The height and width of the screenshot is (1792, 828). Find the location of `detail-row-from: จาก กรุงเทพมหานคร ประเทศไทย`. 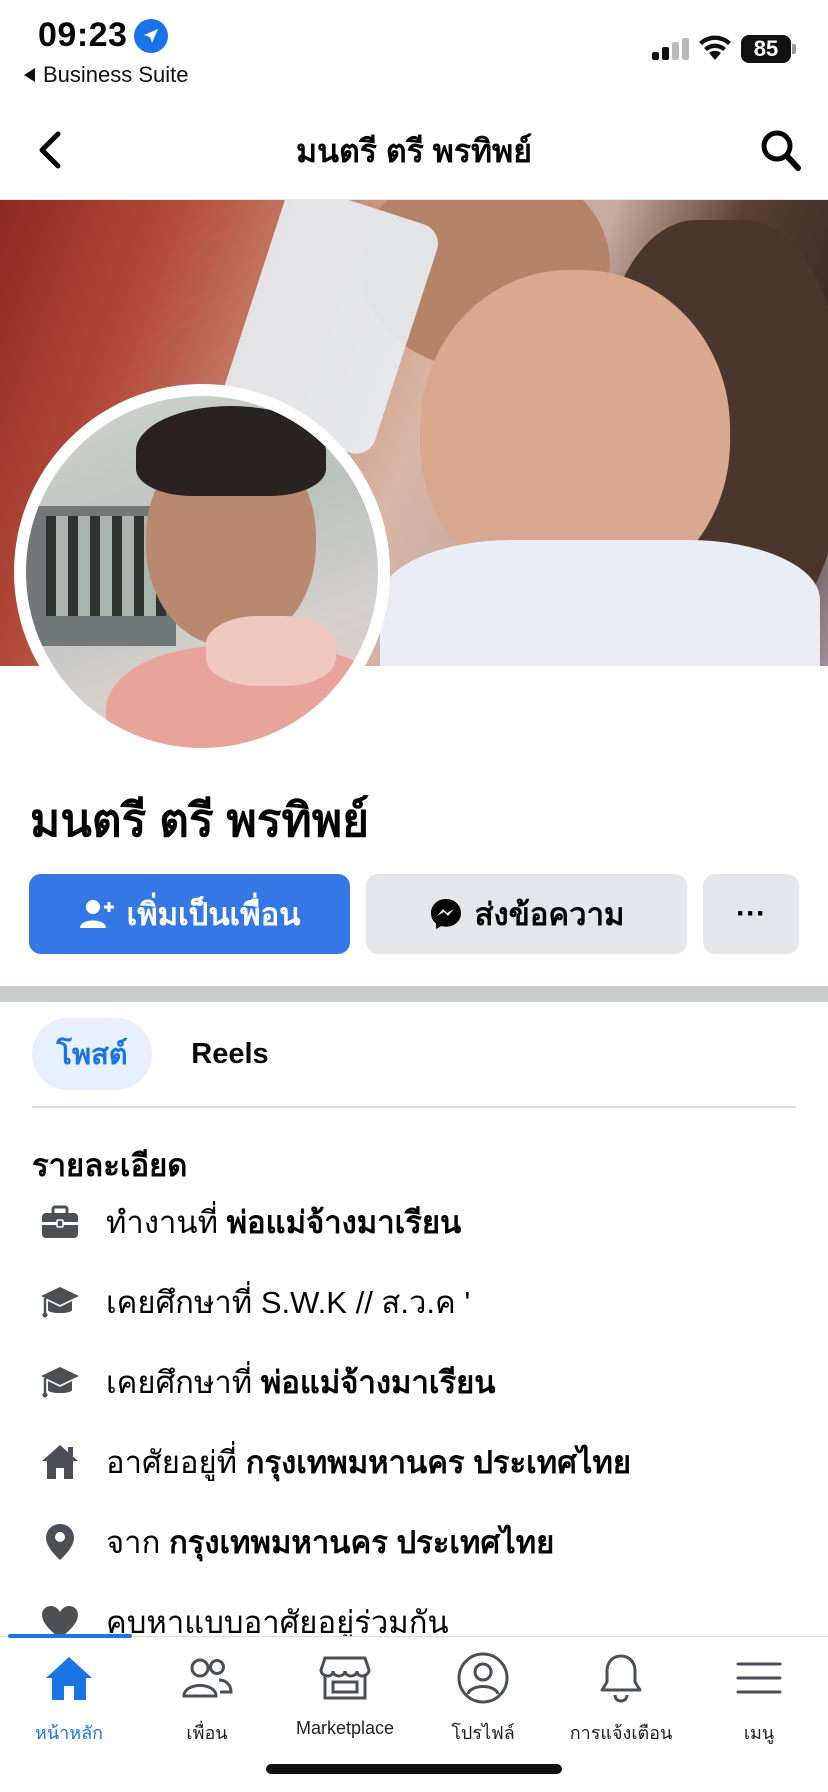

detail-row-from: จาก กรุงเทพมหานคร ประเทศไทย is located at coordinates (426, 1542).